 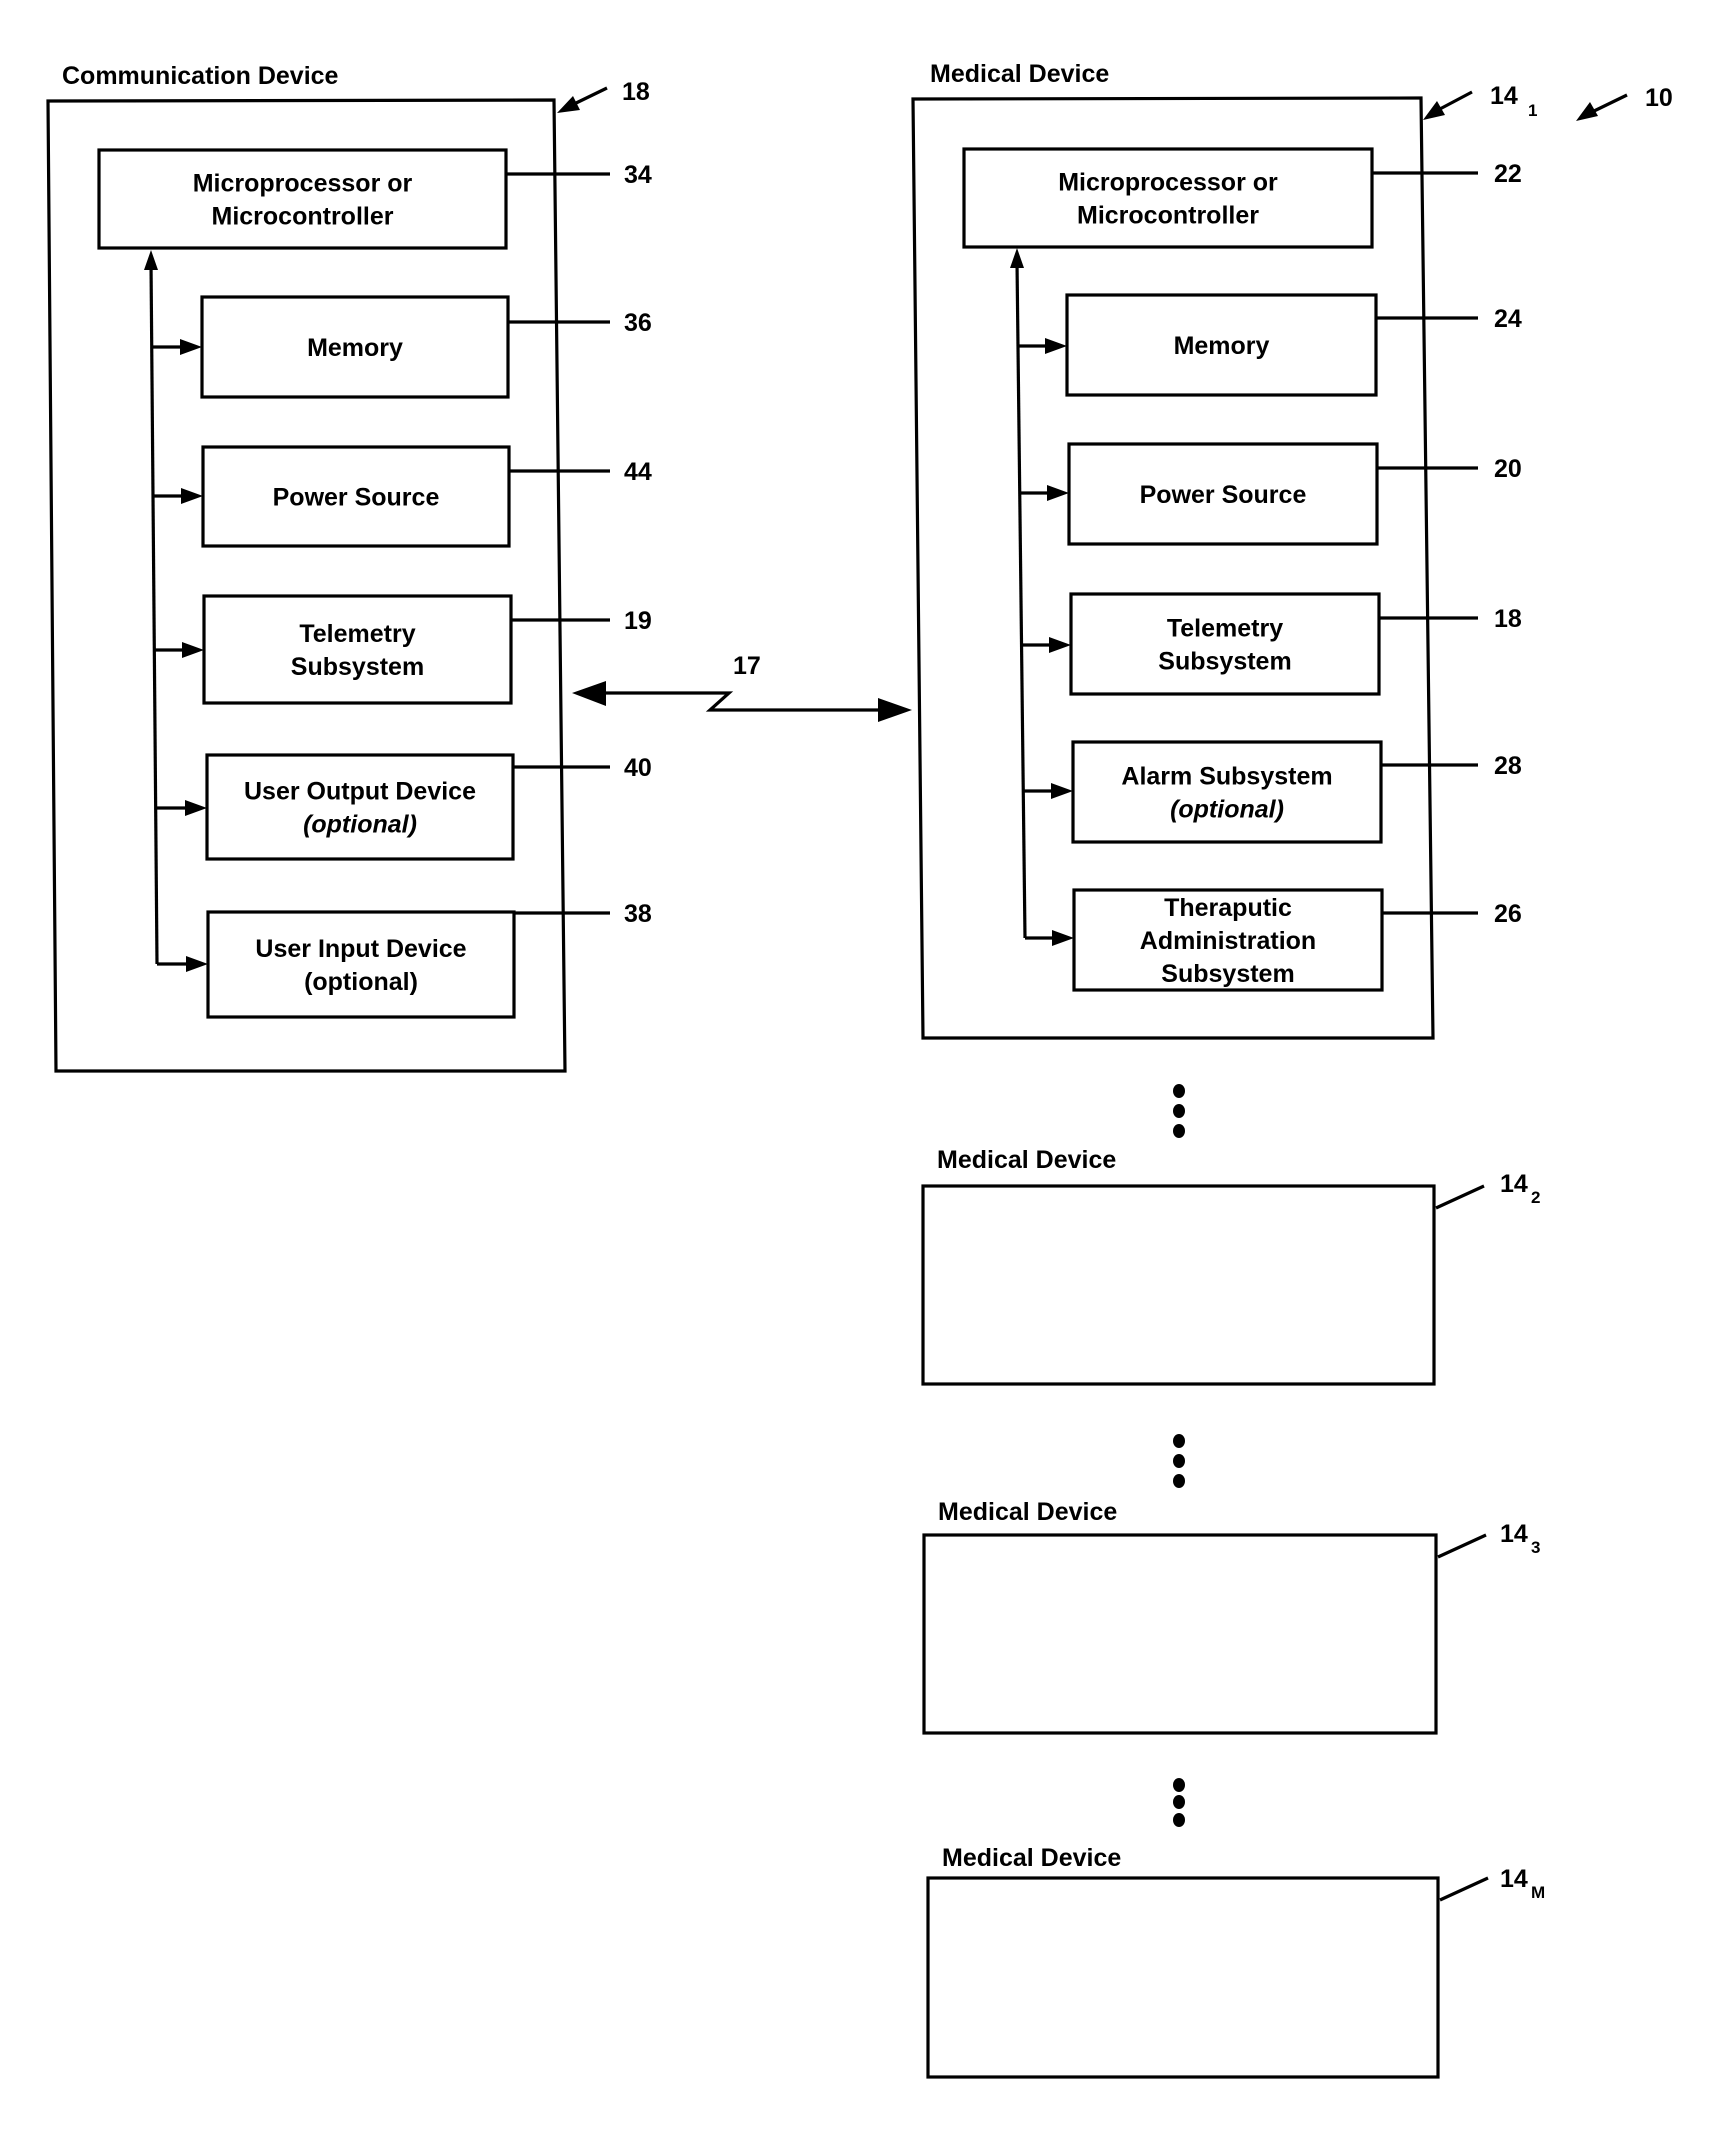 I want to click on block-5: Theraputic Administration Subsystem 26, so click(x=1273, y=940).